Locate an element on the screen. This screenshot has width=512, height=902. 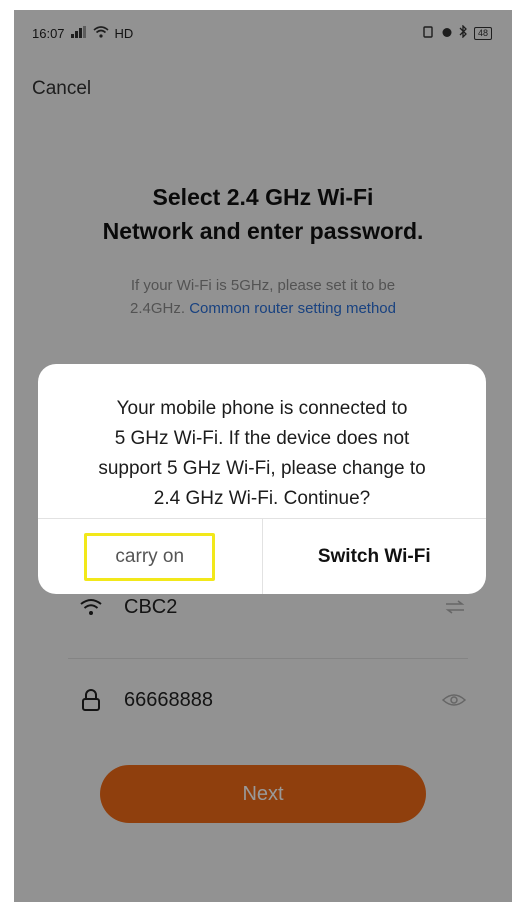
dialog-message-line2: 5 GHz Wi-Fi. If the device does not is located at coordinates (262, 438).